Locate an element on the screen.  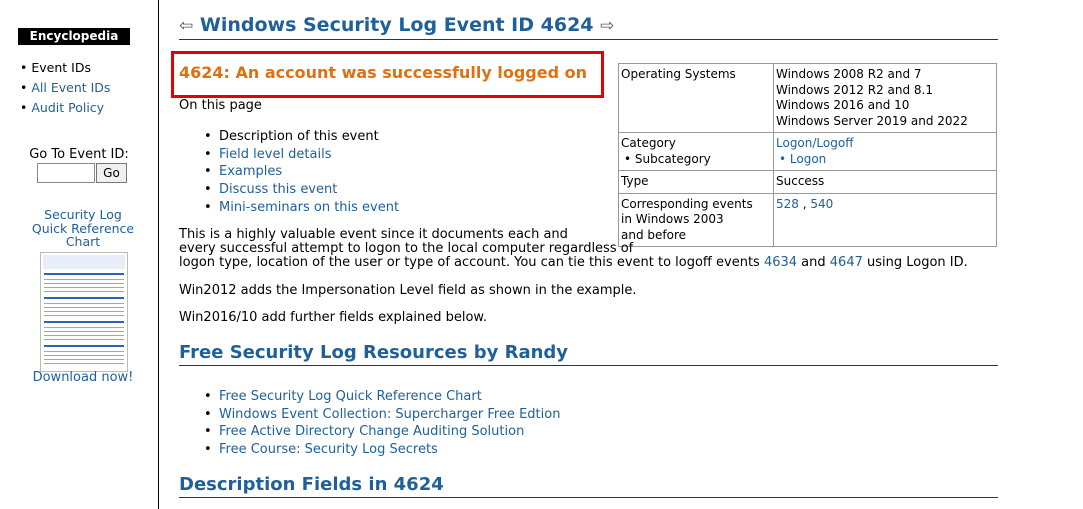
event-link-4634: 4634 is located at coordinates (780, 262).